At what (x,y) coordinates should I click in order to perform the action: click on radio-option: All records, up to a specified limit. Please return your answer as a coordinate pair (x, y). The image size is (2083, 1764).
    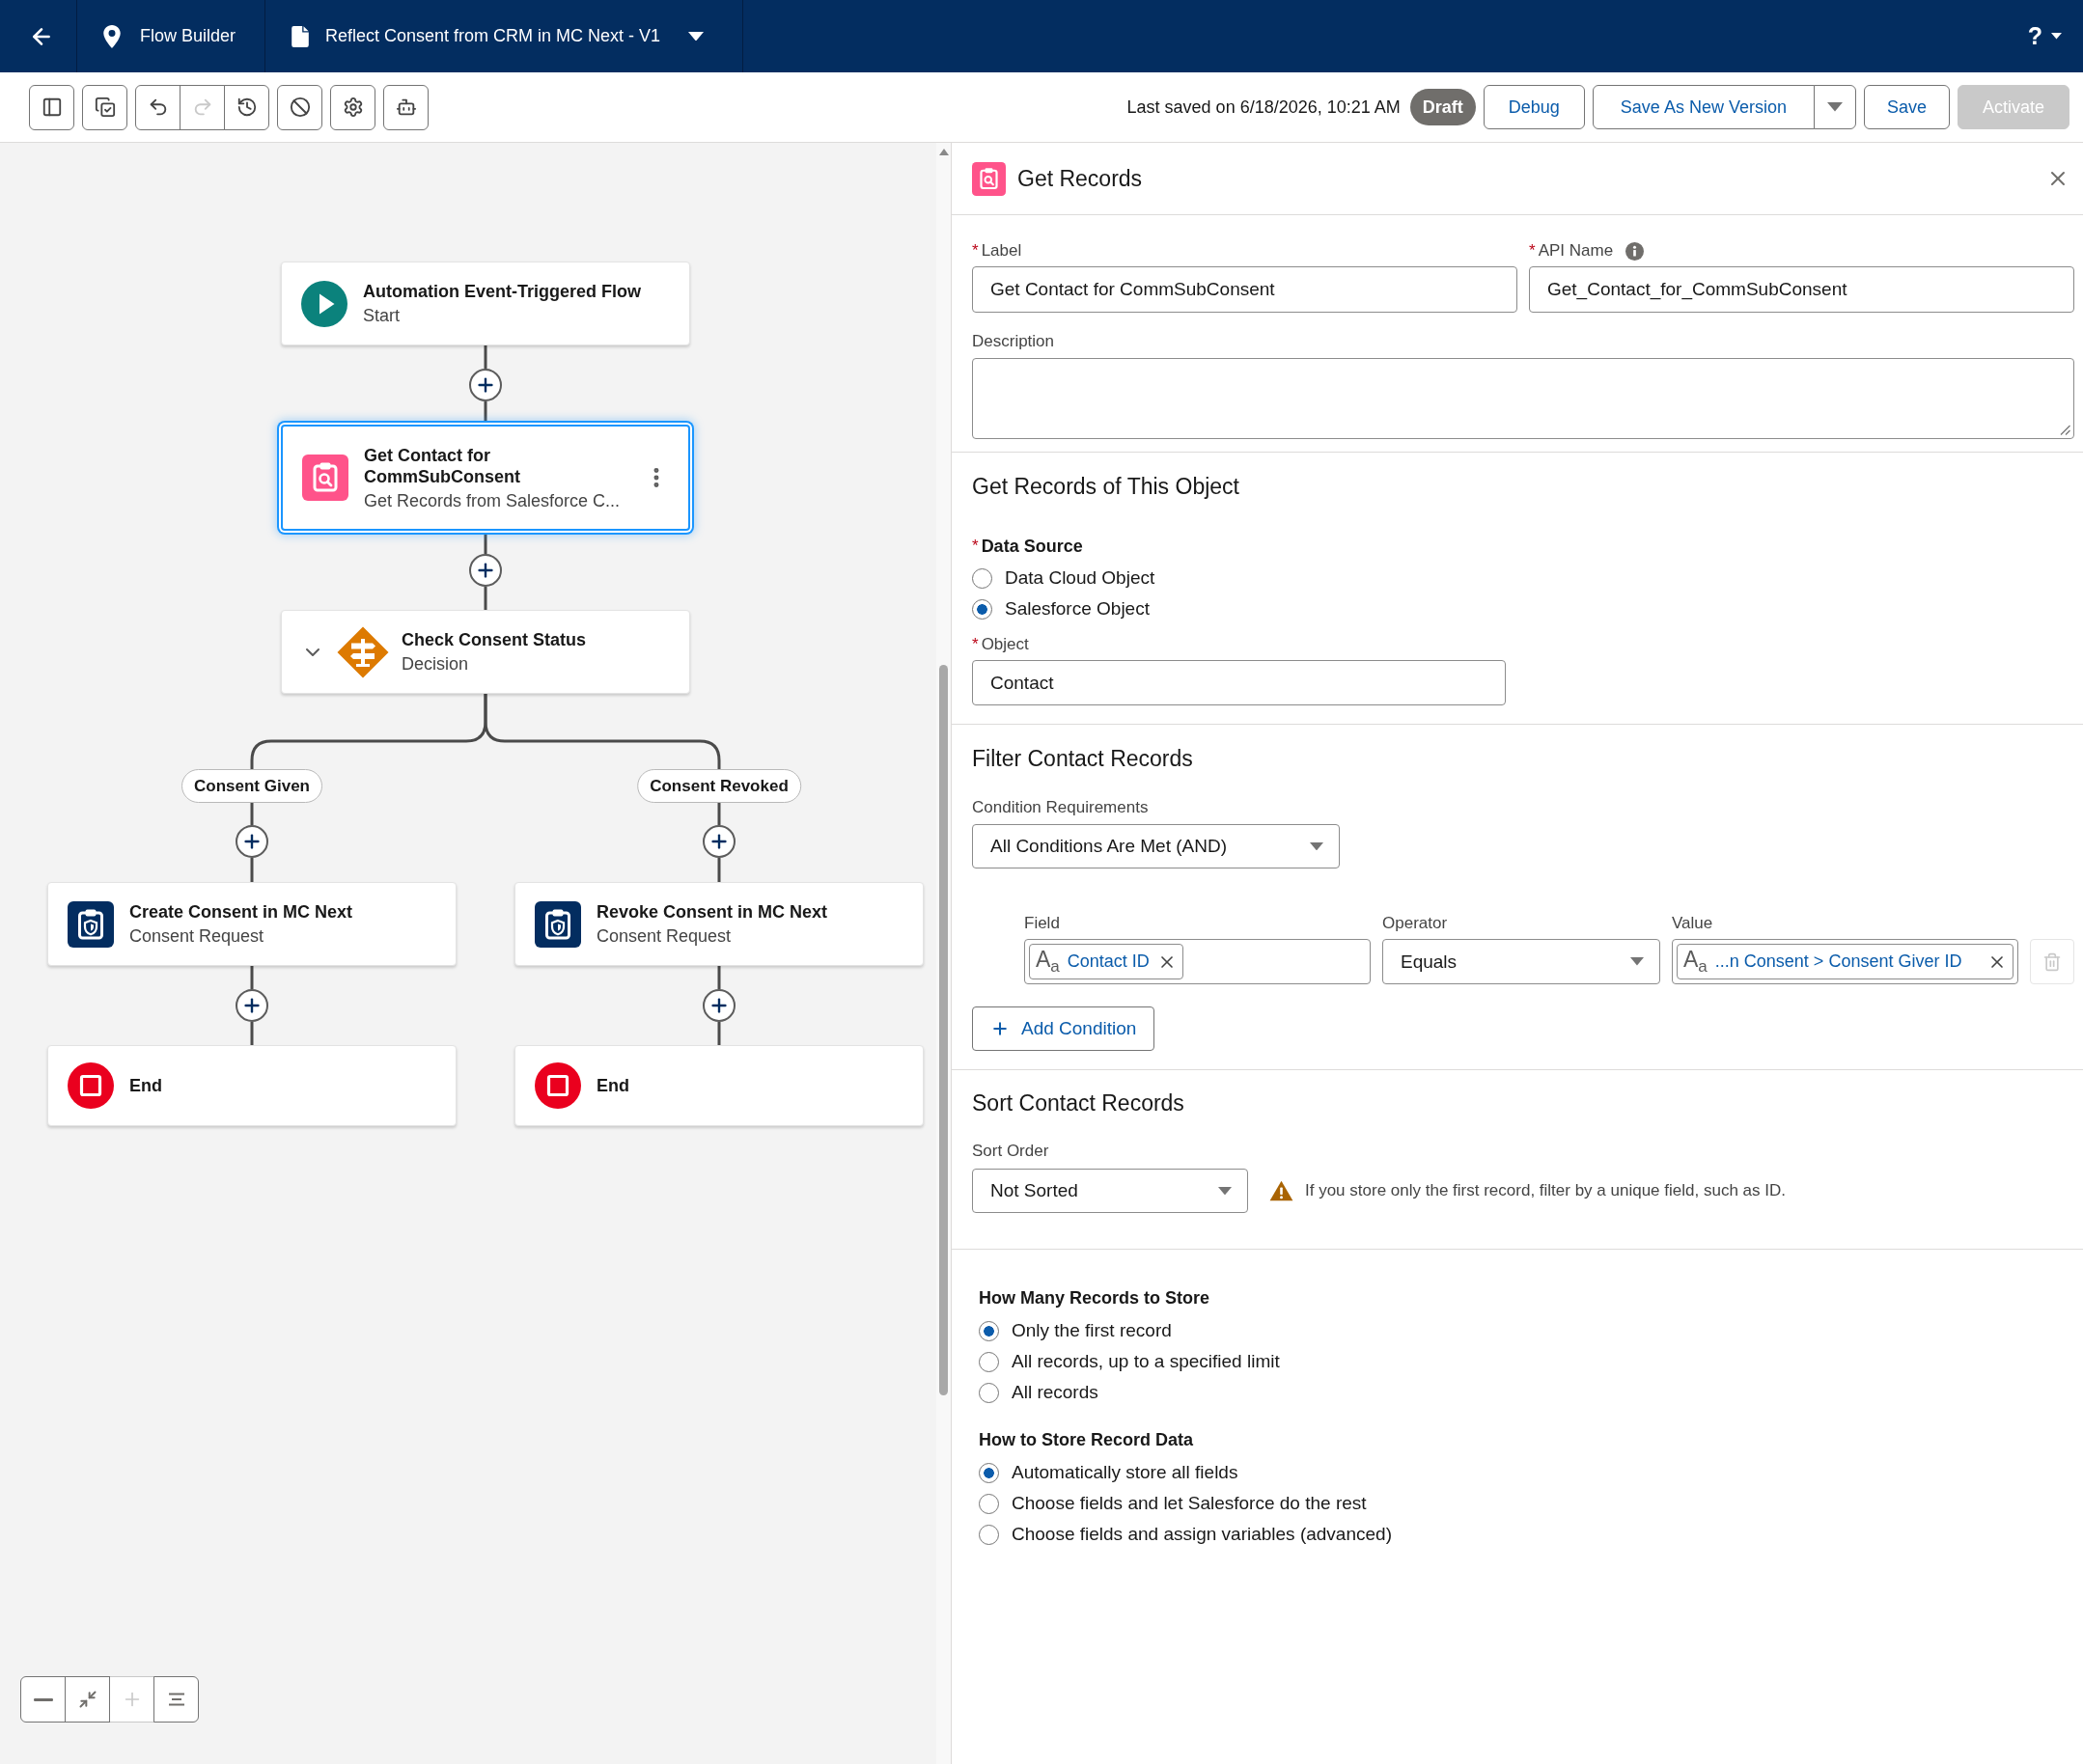
    Looking at the image, I should click on (1129, 1361).